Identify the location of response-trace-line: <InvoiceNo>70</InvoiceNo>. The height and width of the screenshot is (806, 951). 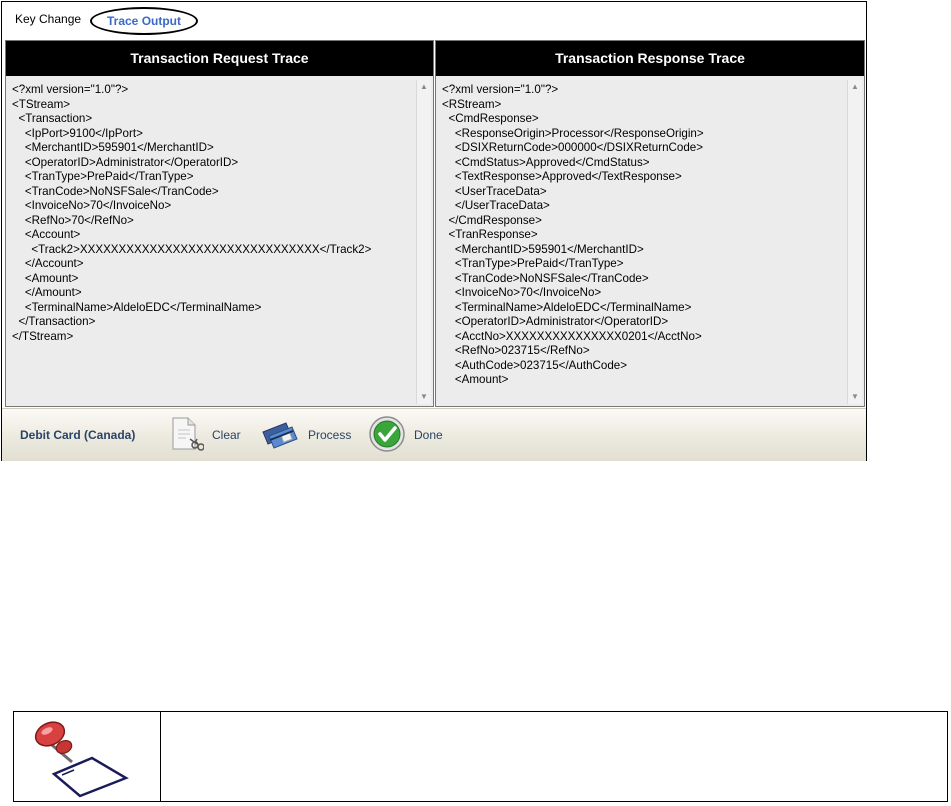
(522, 292).